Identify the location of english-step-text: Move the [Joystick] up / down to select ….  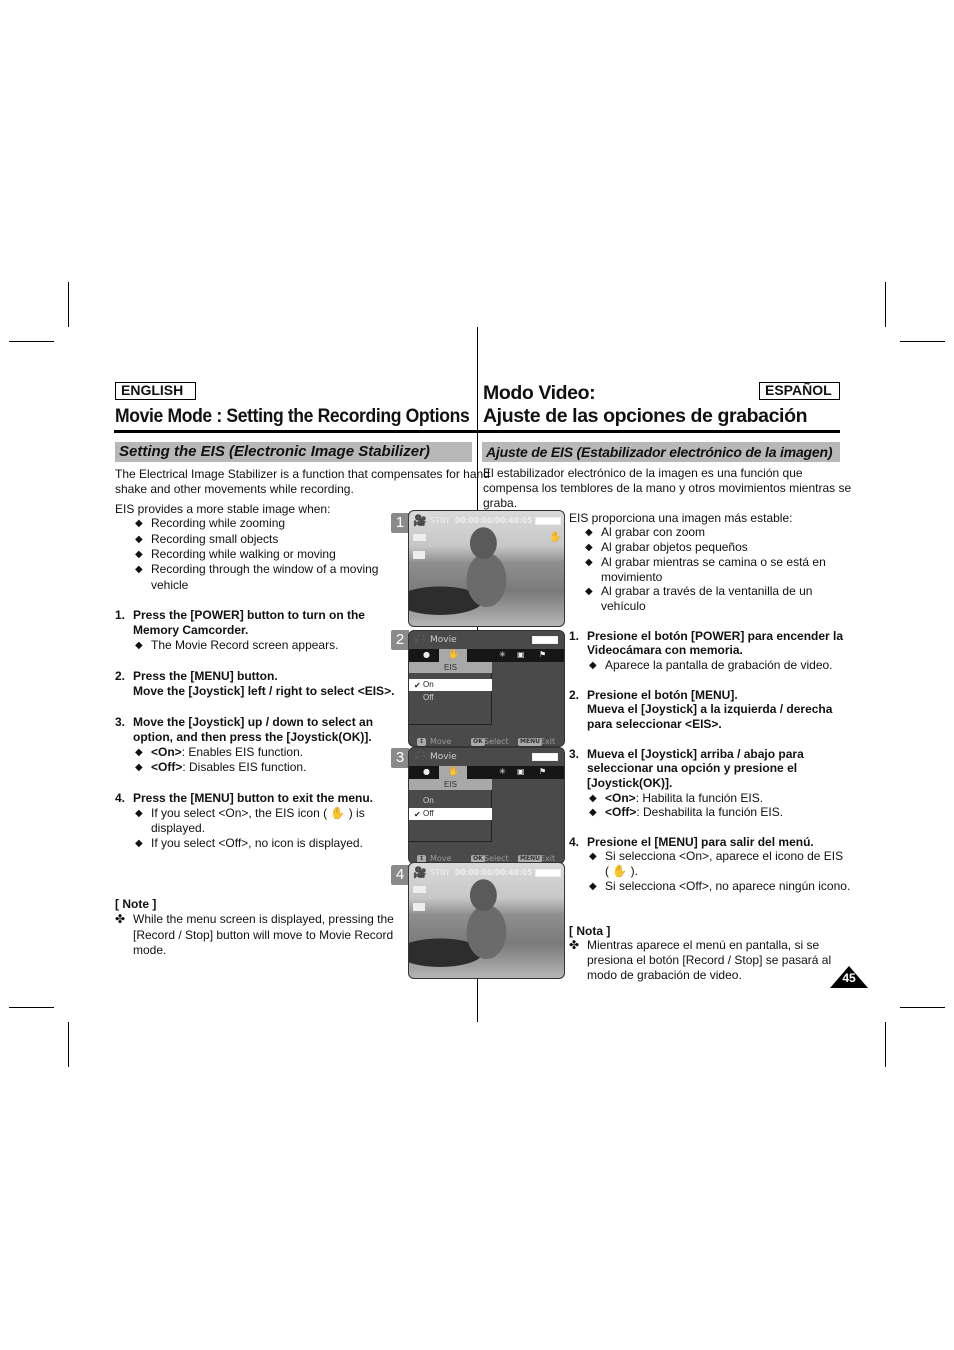
(253, 722).